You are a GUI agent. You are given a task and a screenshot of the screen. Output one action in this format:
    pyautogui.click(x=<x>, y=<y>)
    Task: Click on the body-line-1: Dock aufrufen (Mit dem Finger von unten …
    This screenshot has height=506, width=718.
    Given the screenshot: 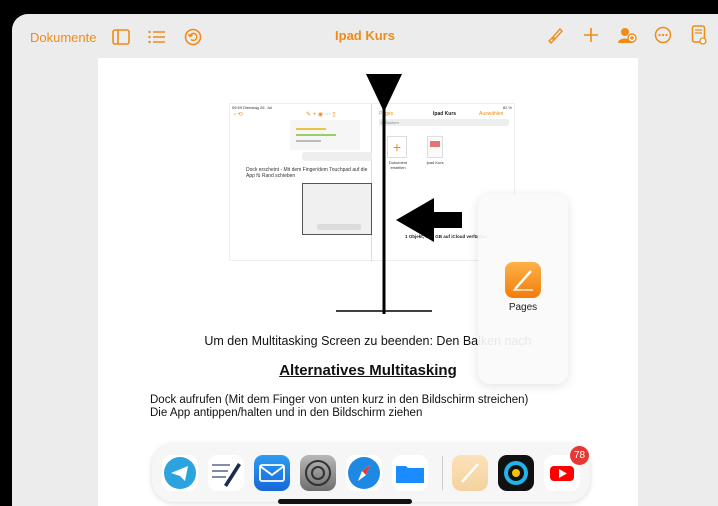 What is the action you would take?
    pyautogui.click(x=339, y=400)
    